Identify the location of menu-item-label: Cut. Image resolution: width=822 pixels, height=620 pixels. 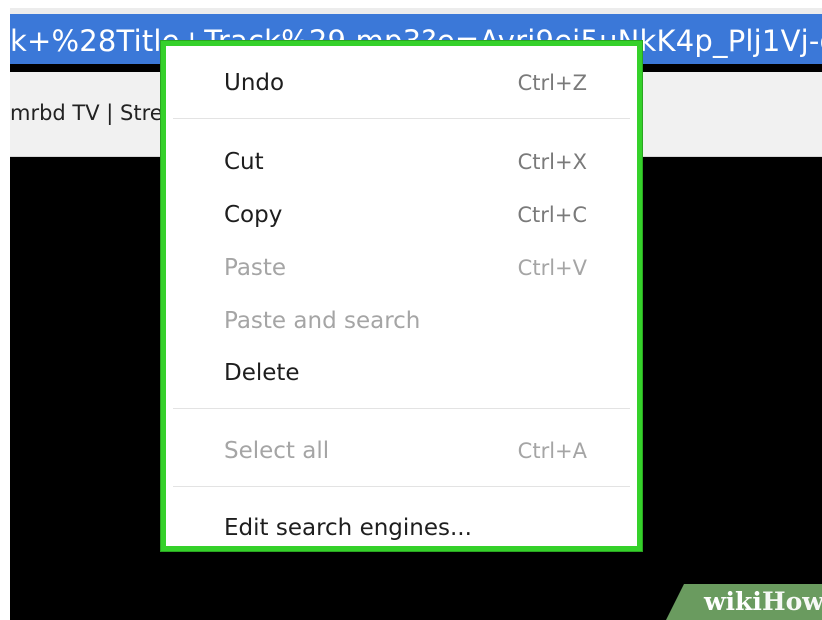
(244, 162).